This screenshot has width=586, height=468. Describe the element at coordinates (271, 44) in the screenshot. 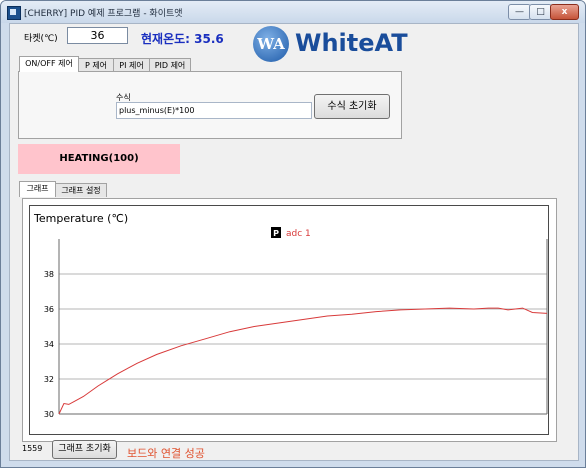

I see `logo-badge: WA` at that location.